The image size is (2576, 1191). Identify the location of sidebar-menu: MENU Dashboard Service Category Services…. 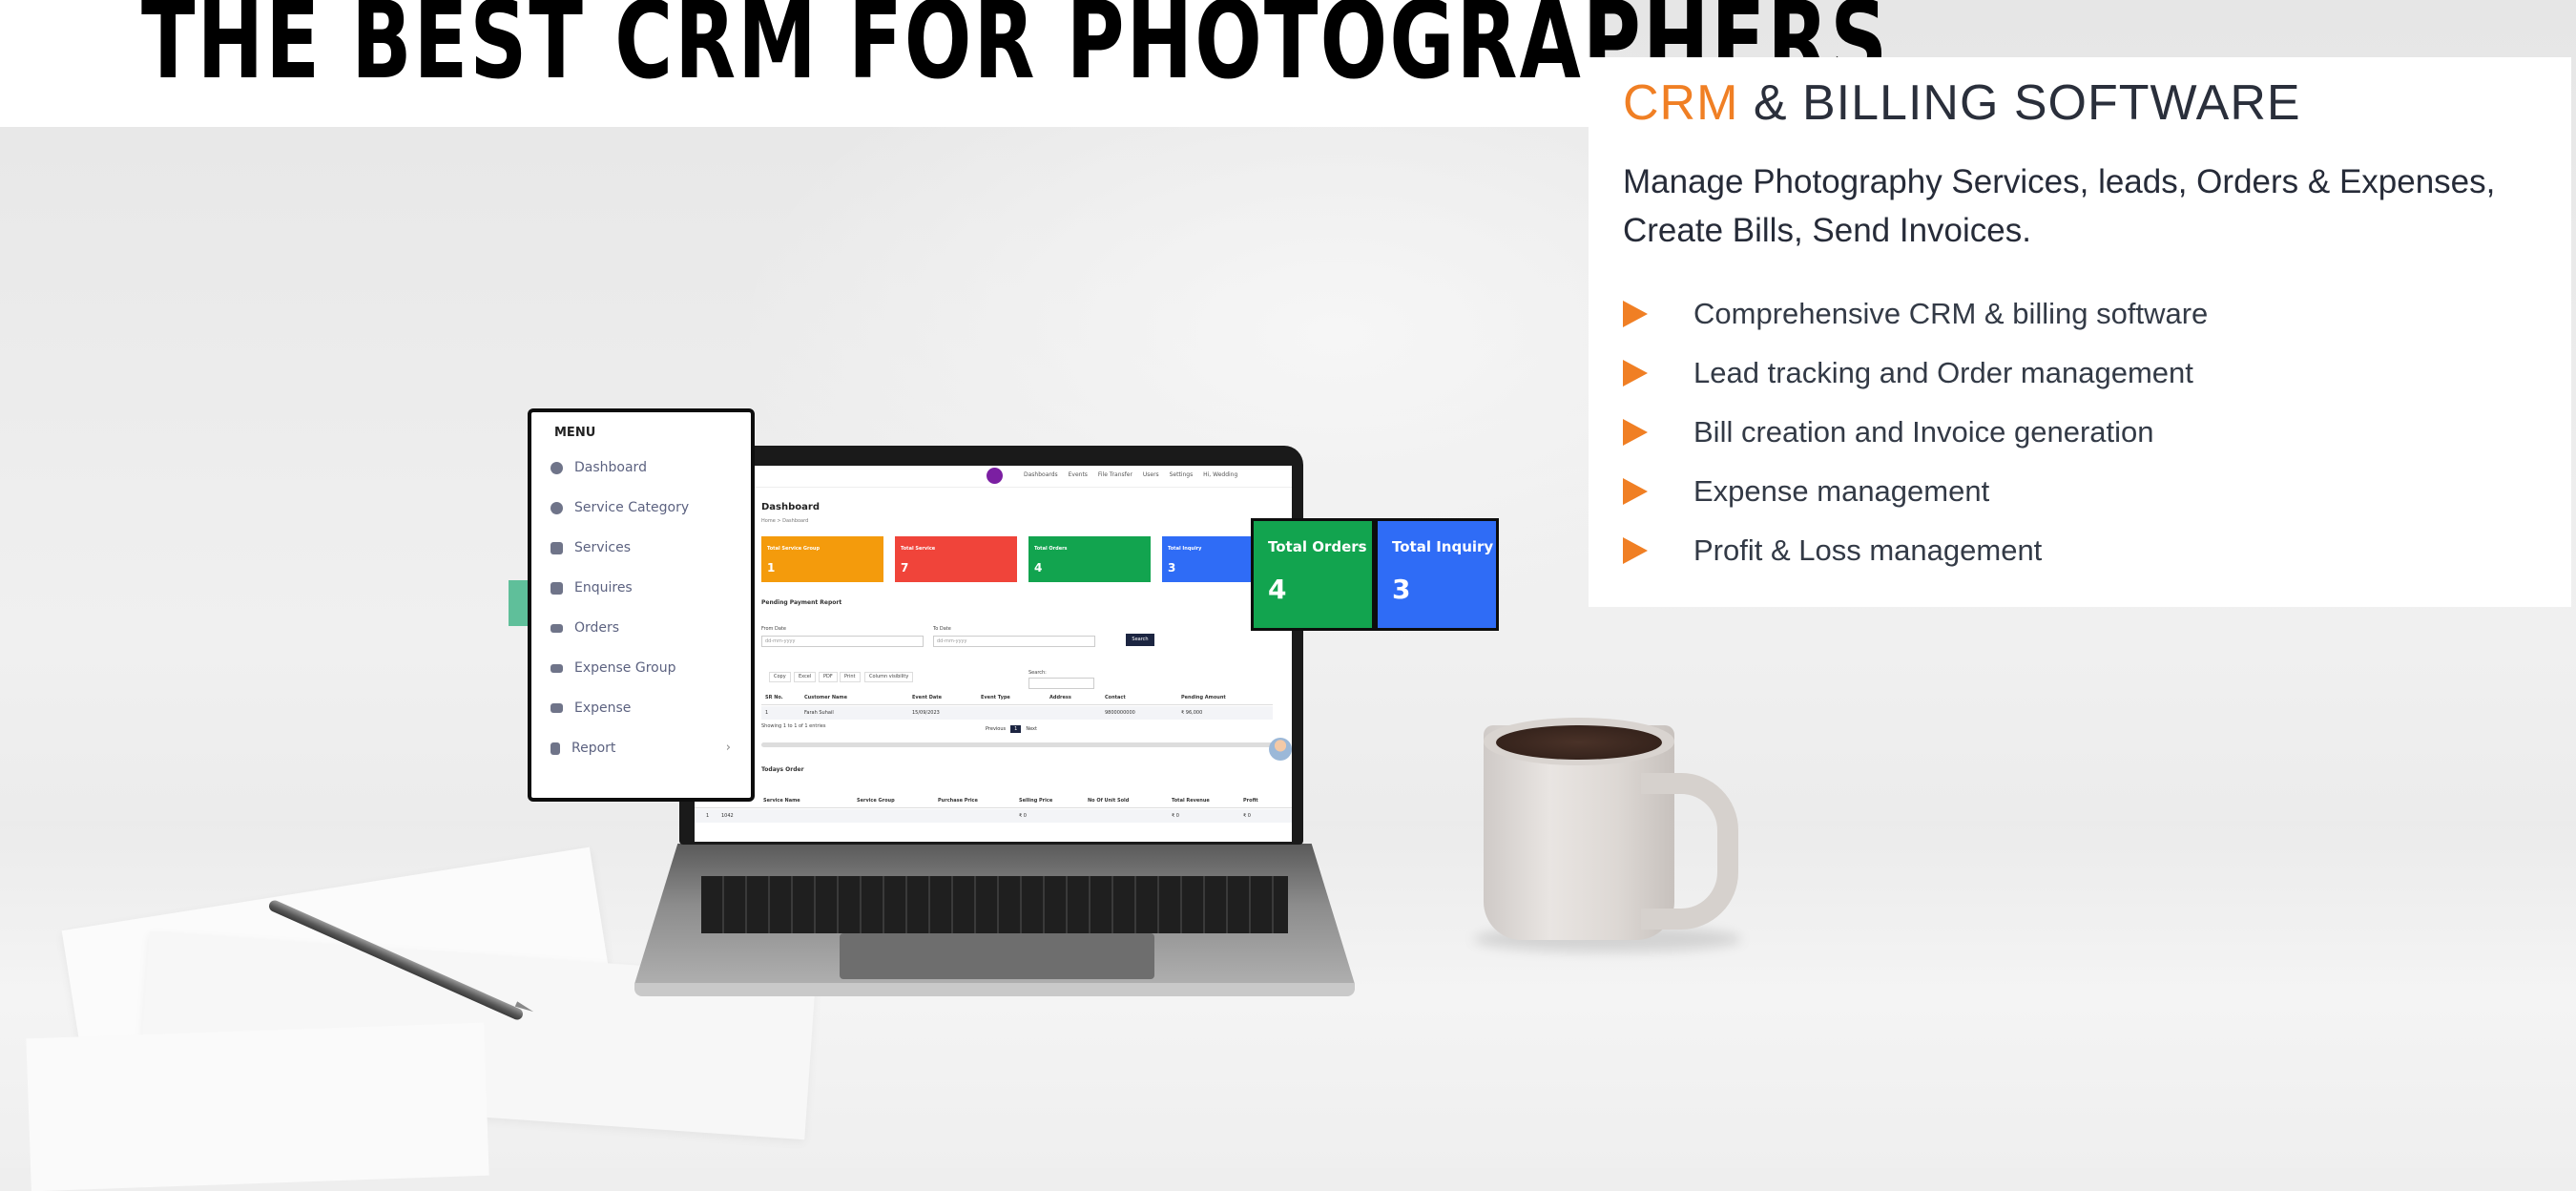
(641, 605).